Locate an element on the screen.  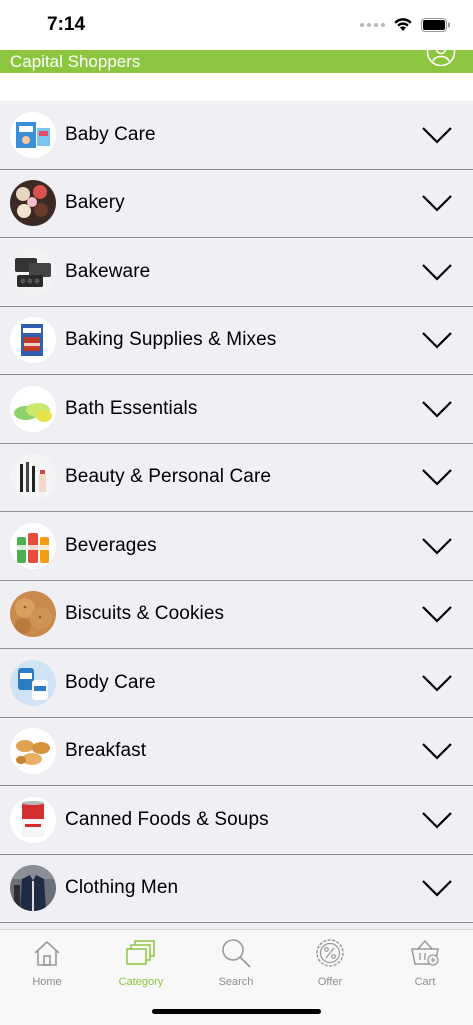
category-label: Breakfast is located at coordinates (106, 751).